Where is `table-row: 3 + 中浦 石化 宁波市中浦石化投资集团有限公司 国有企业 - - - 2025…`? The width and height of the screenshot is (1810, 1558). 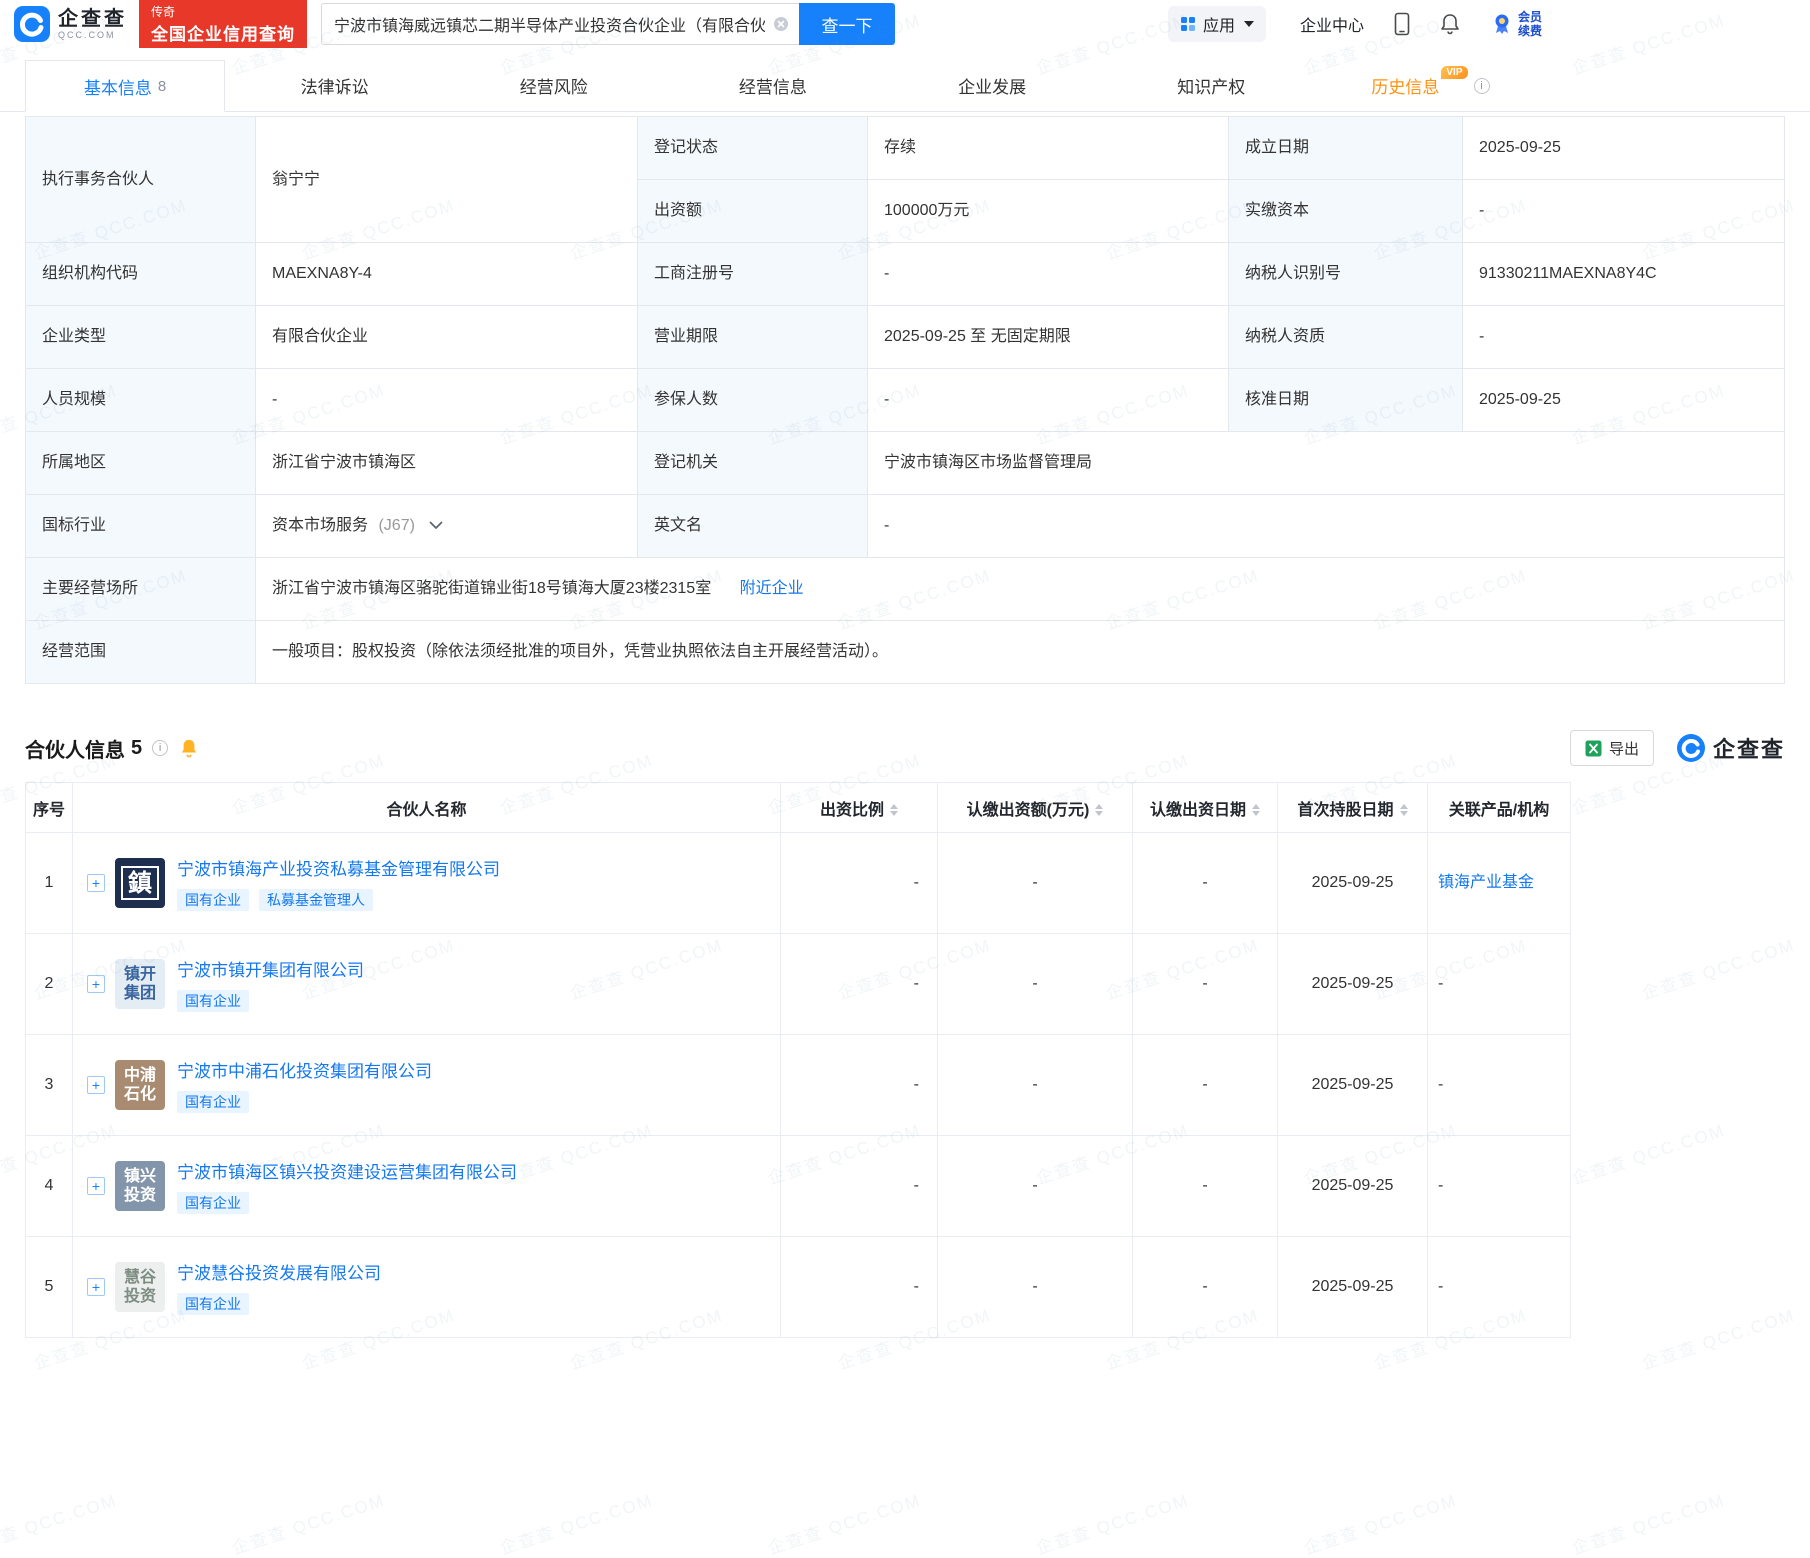 table-row: 3 + 中浦 石化 宁波市中浦石化投资集团有限公司 国有企业 - - - 2025… is located at coordinates (798, 1085).